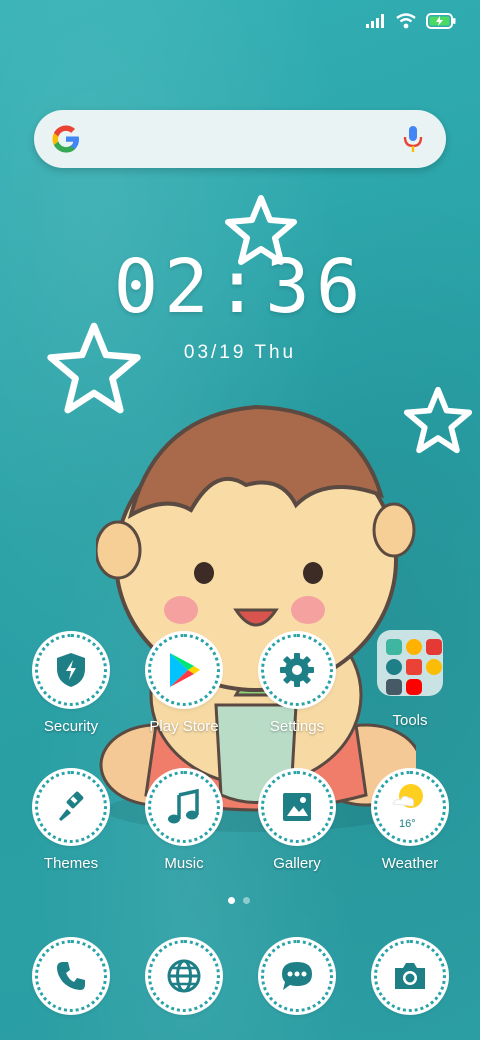 This screenshot has height=1040, width=480. I want to click on app-settings: Settings, so click(297, 684).